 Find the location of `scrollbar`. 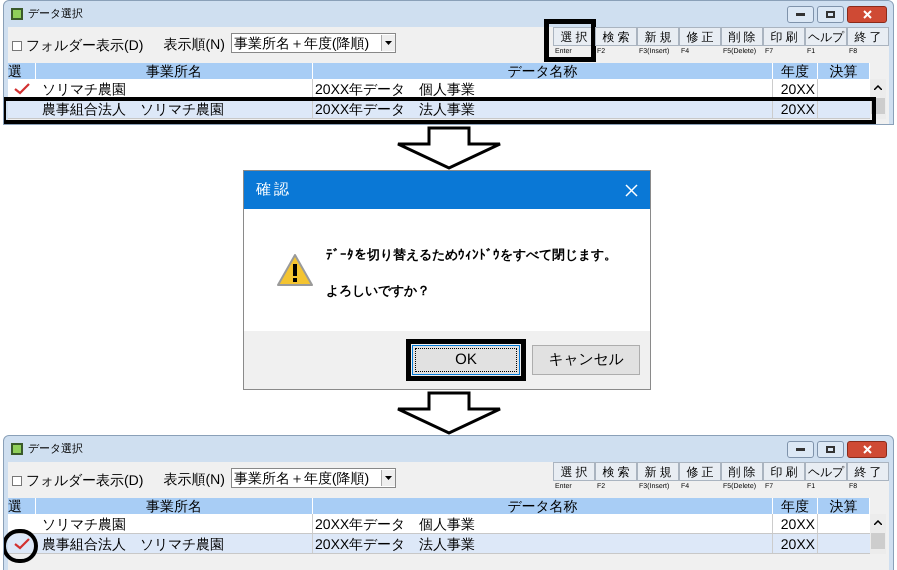

scrollbar is located at coordinates (878, 534).